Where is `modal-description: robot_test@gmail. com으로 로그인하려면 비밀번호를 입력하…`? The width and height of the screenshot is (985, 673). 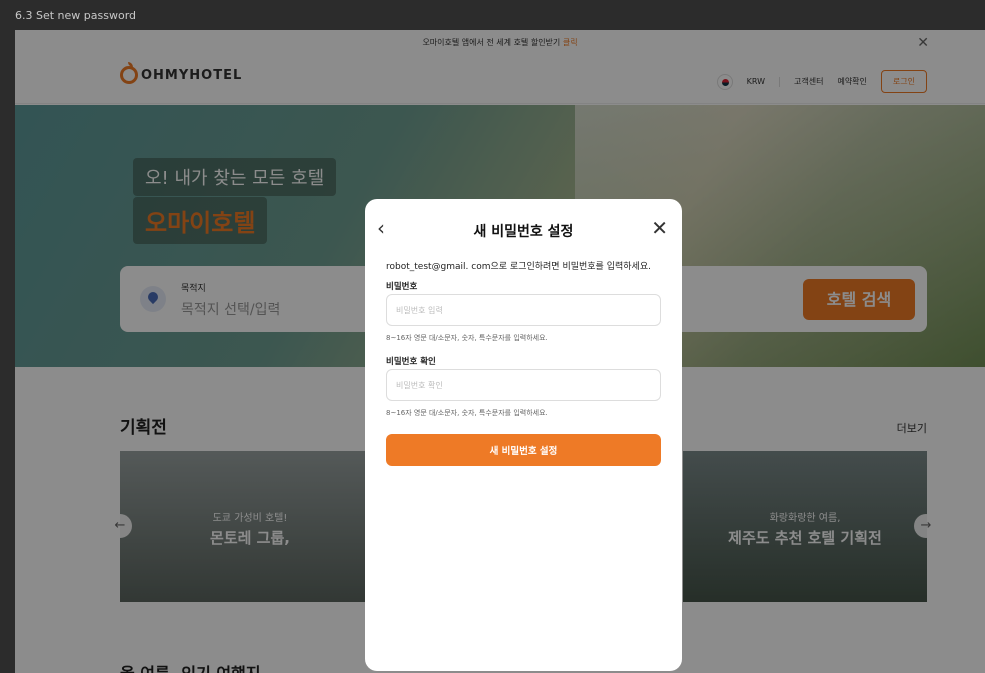 modal-description: robot_test@gmail. com으로 로그인하려면 비밀번호를 입력하… is located at coordinates (518, 267).